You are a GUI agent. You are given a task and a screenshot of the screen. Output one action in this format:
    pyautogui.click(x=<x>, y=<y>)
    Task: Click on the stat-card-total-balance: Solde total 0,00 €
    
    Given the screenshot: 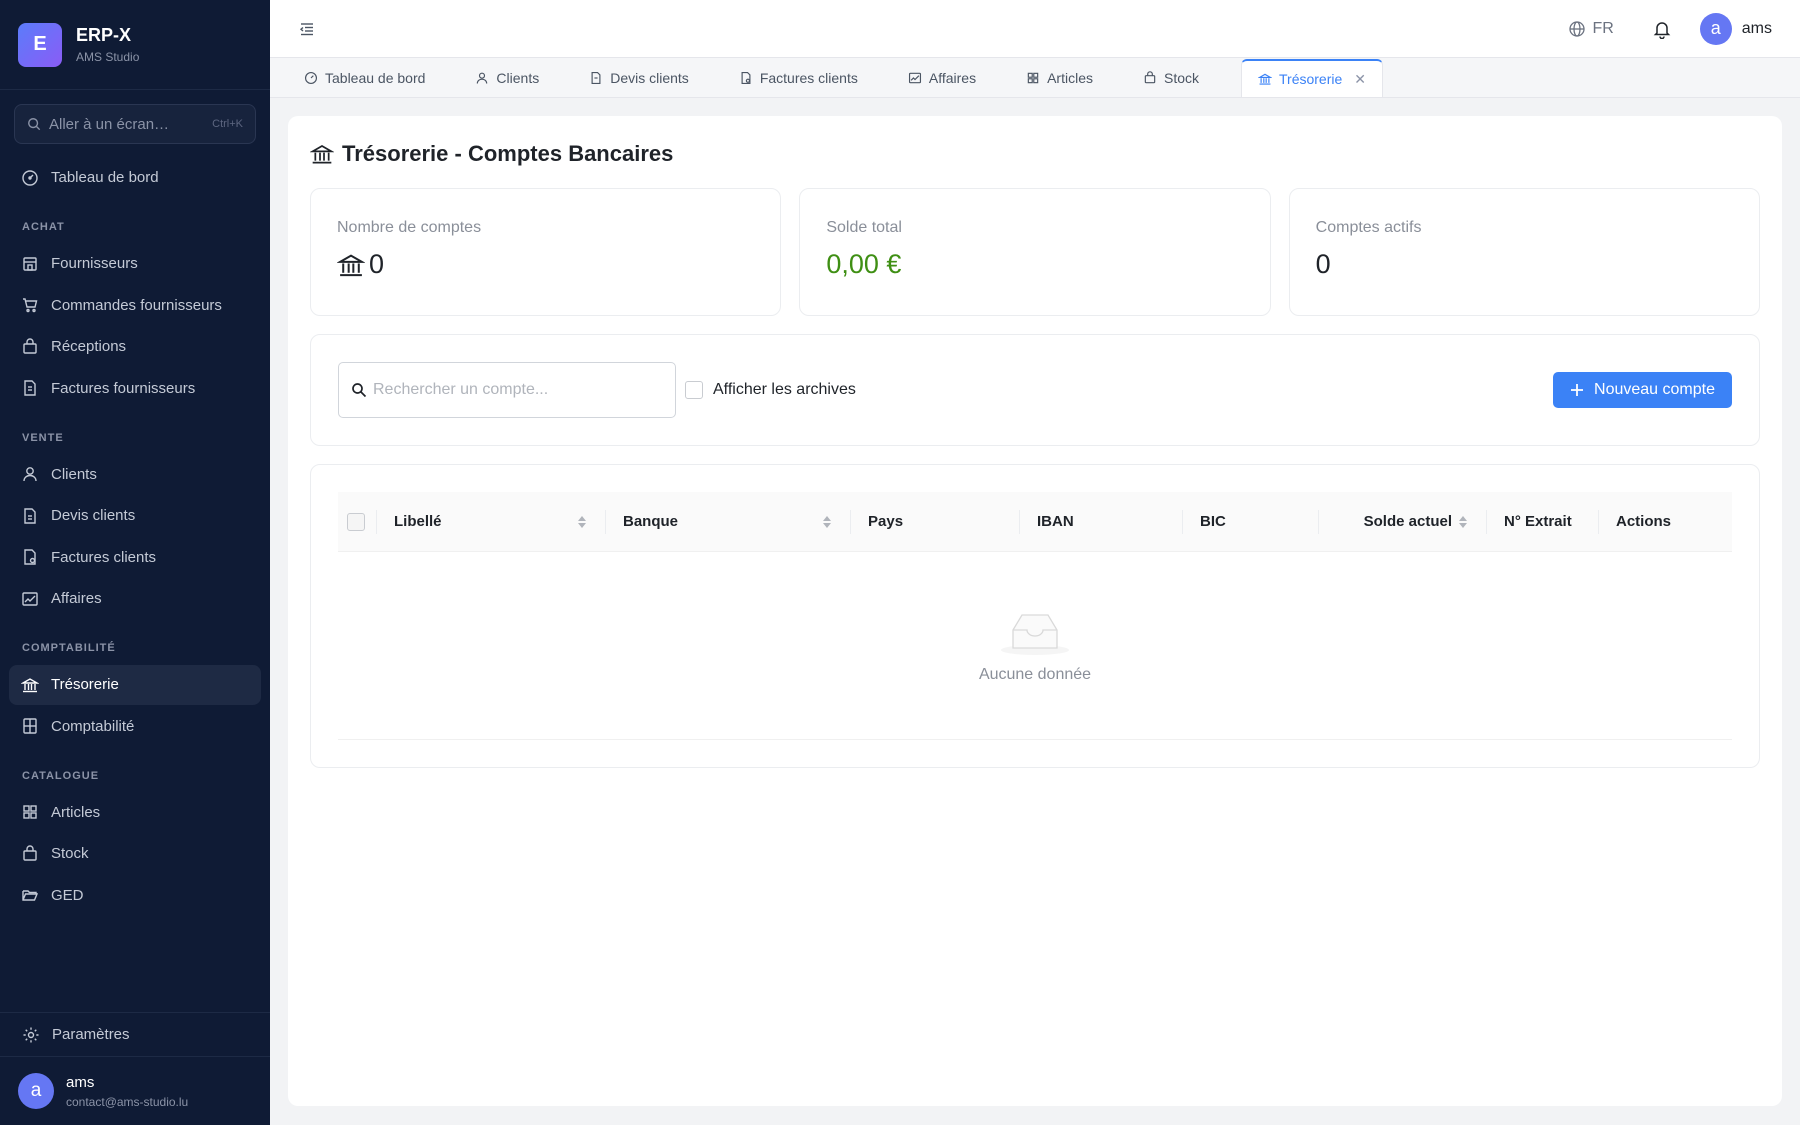 What is the action you would take?
    pyautogui.click(x=1035, y=252)
    